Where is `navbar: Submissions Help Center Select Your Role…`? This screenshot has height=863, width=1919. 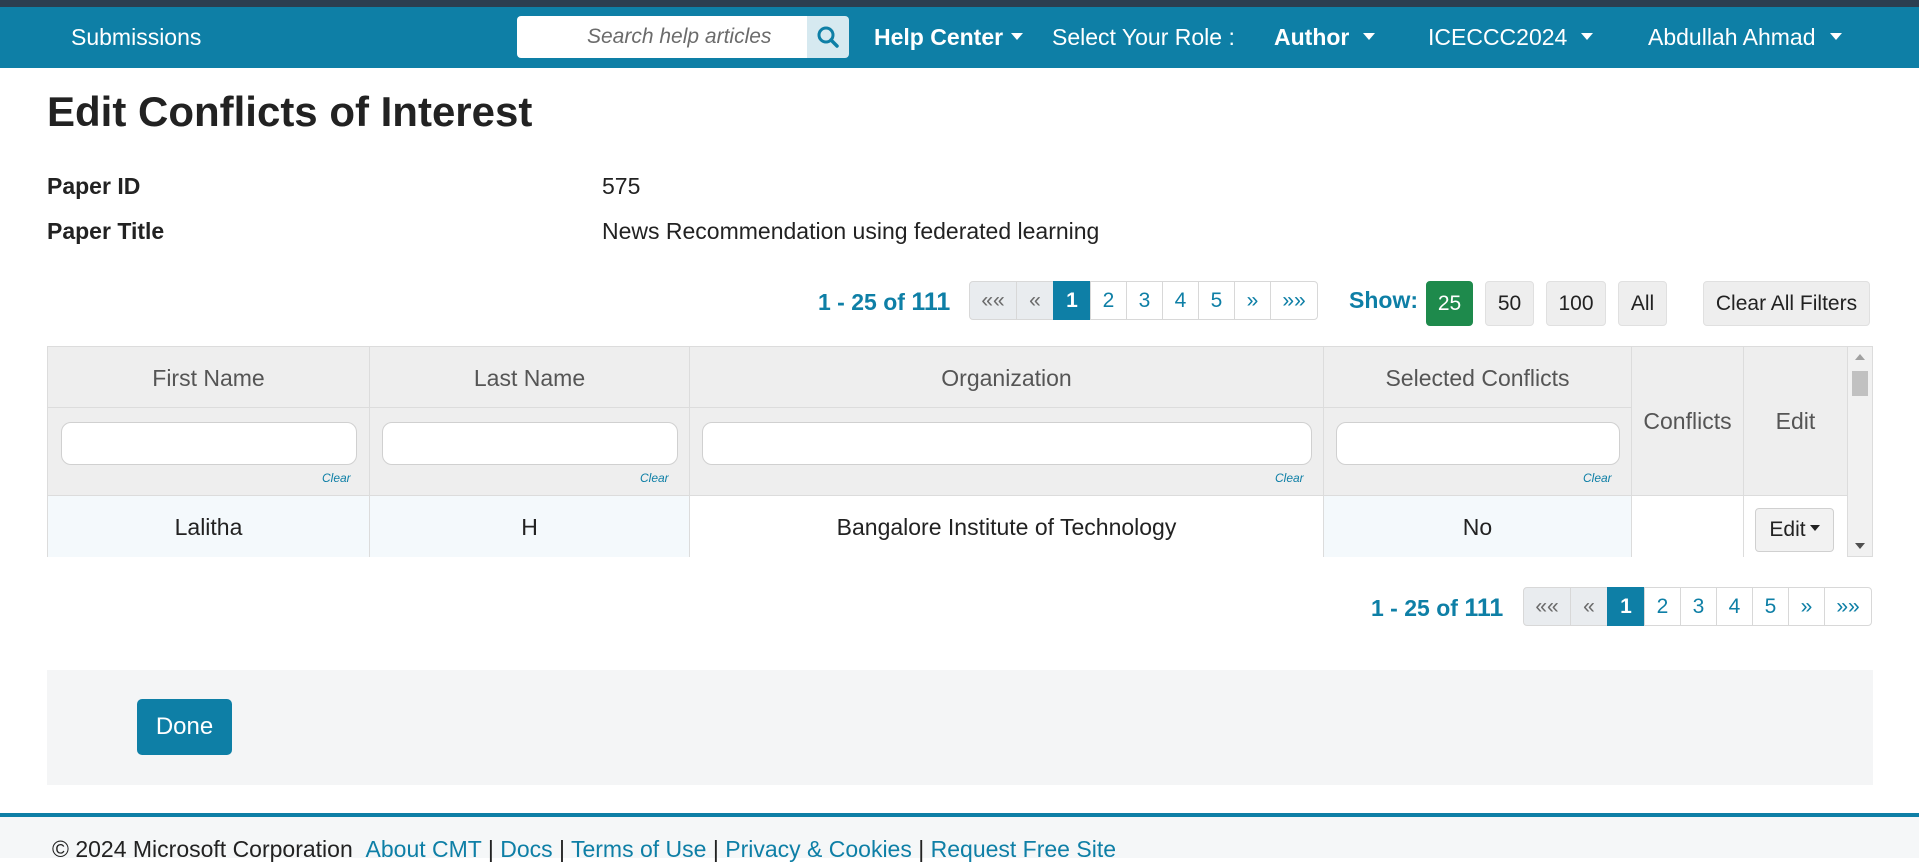 navbar: Submissions Help Center Select Your Role… is located at coordinates (959, 37).